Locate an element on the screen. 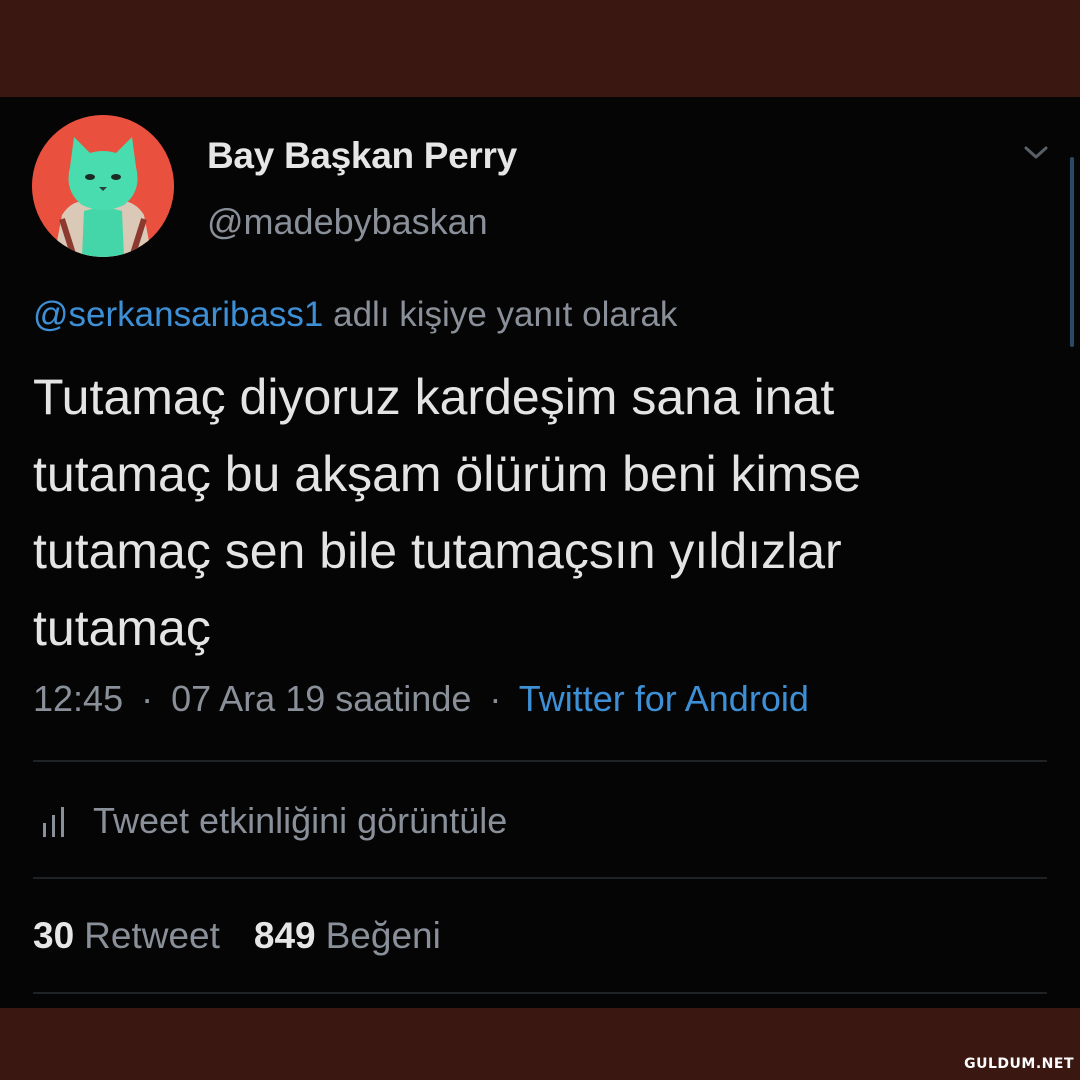 Image resolution: width=1080 pixels, height=1080 pixels. tweet-line: tutamaç sen bile tutamaçsın yıldızlar is located at coordinates (437, 551).